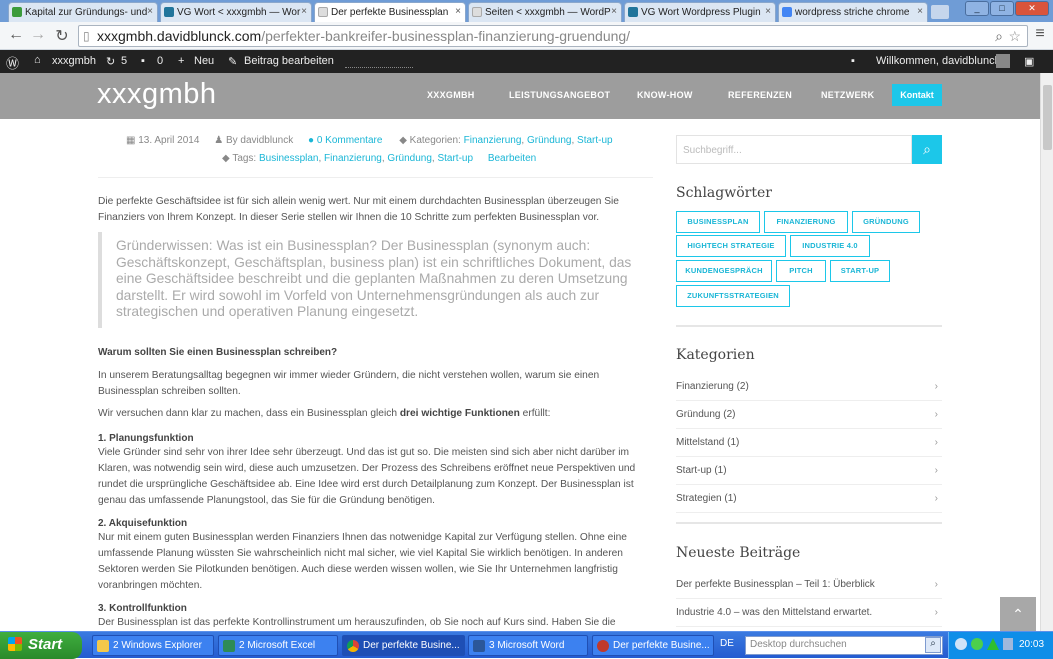 The width and height of the screenshot is (1053, 659). I want to click on nav-item-referenzen: REFERENZEN, so click(760, 95).